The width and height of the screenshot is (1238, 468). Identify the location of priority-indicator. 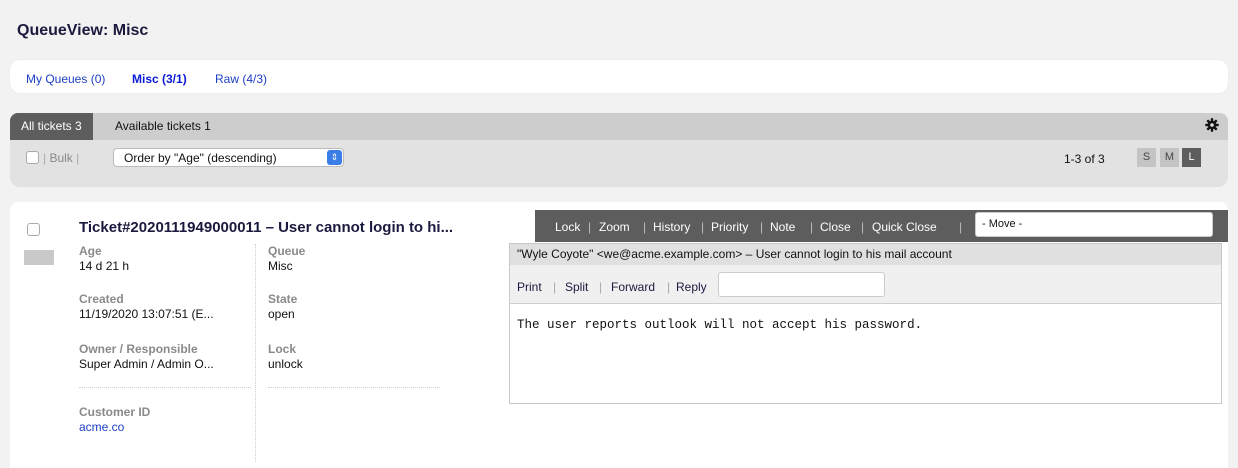
(39, 257).